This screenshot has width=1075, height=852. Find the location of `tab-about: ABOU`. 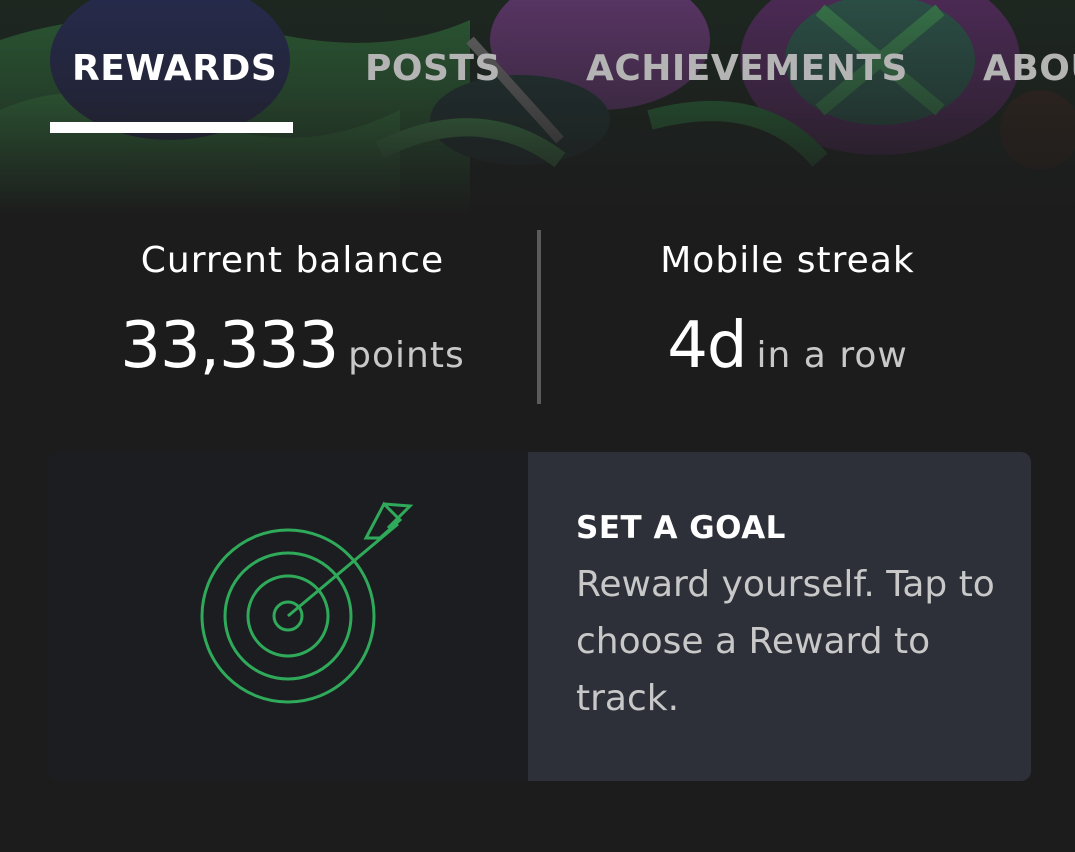

tab-about: ABOU is located at coordinates (1029, 68).